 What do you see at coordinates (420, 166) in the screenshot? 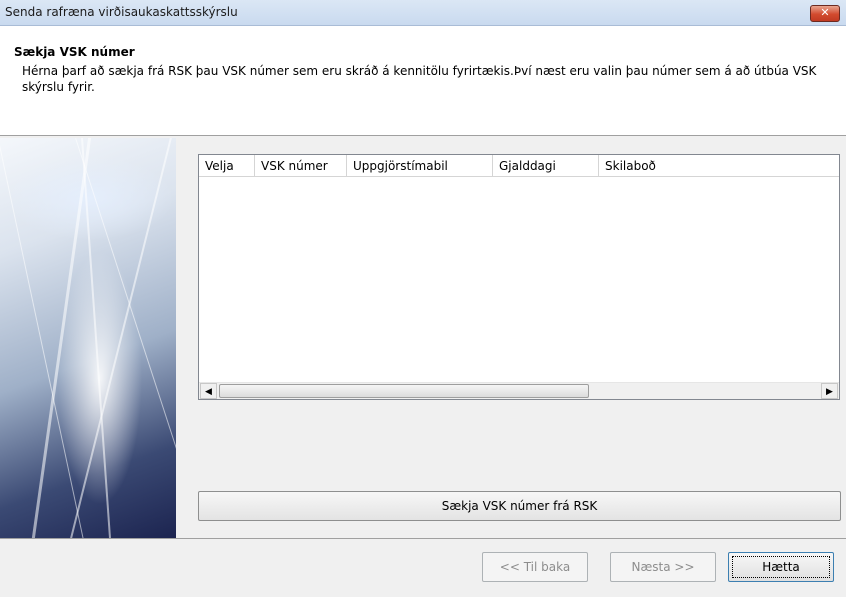
I see `column-header-uppgjorstimabil: Uppgjörstímabil` at bounding box center [420, 166].